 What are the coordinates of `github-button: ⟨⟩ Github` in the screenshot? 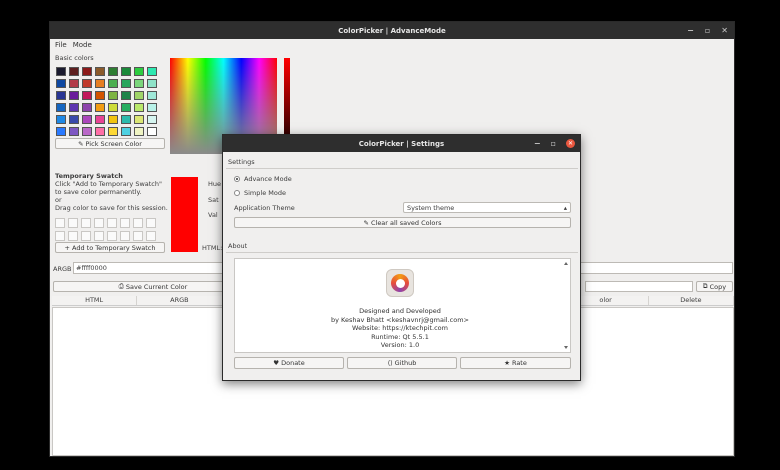 It's located at (402, 363).